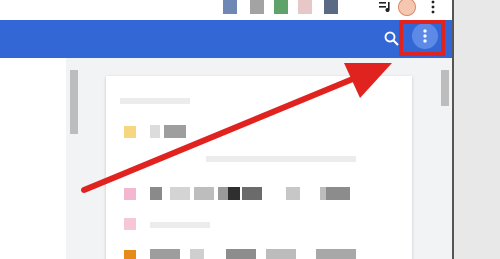 This screenshot has width=500, height=259. I want to click on app-bar, so click(226, 39).